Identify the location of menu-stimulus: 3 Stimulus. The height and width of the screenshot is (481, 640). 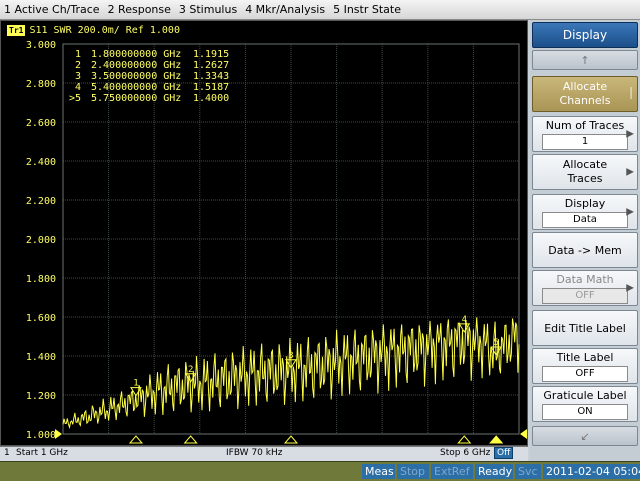
(208, 9).